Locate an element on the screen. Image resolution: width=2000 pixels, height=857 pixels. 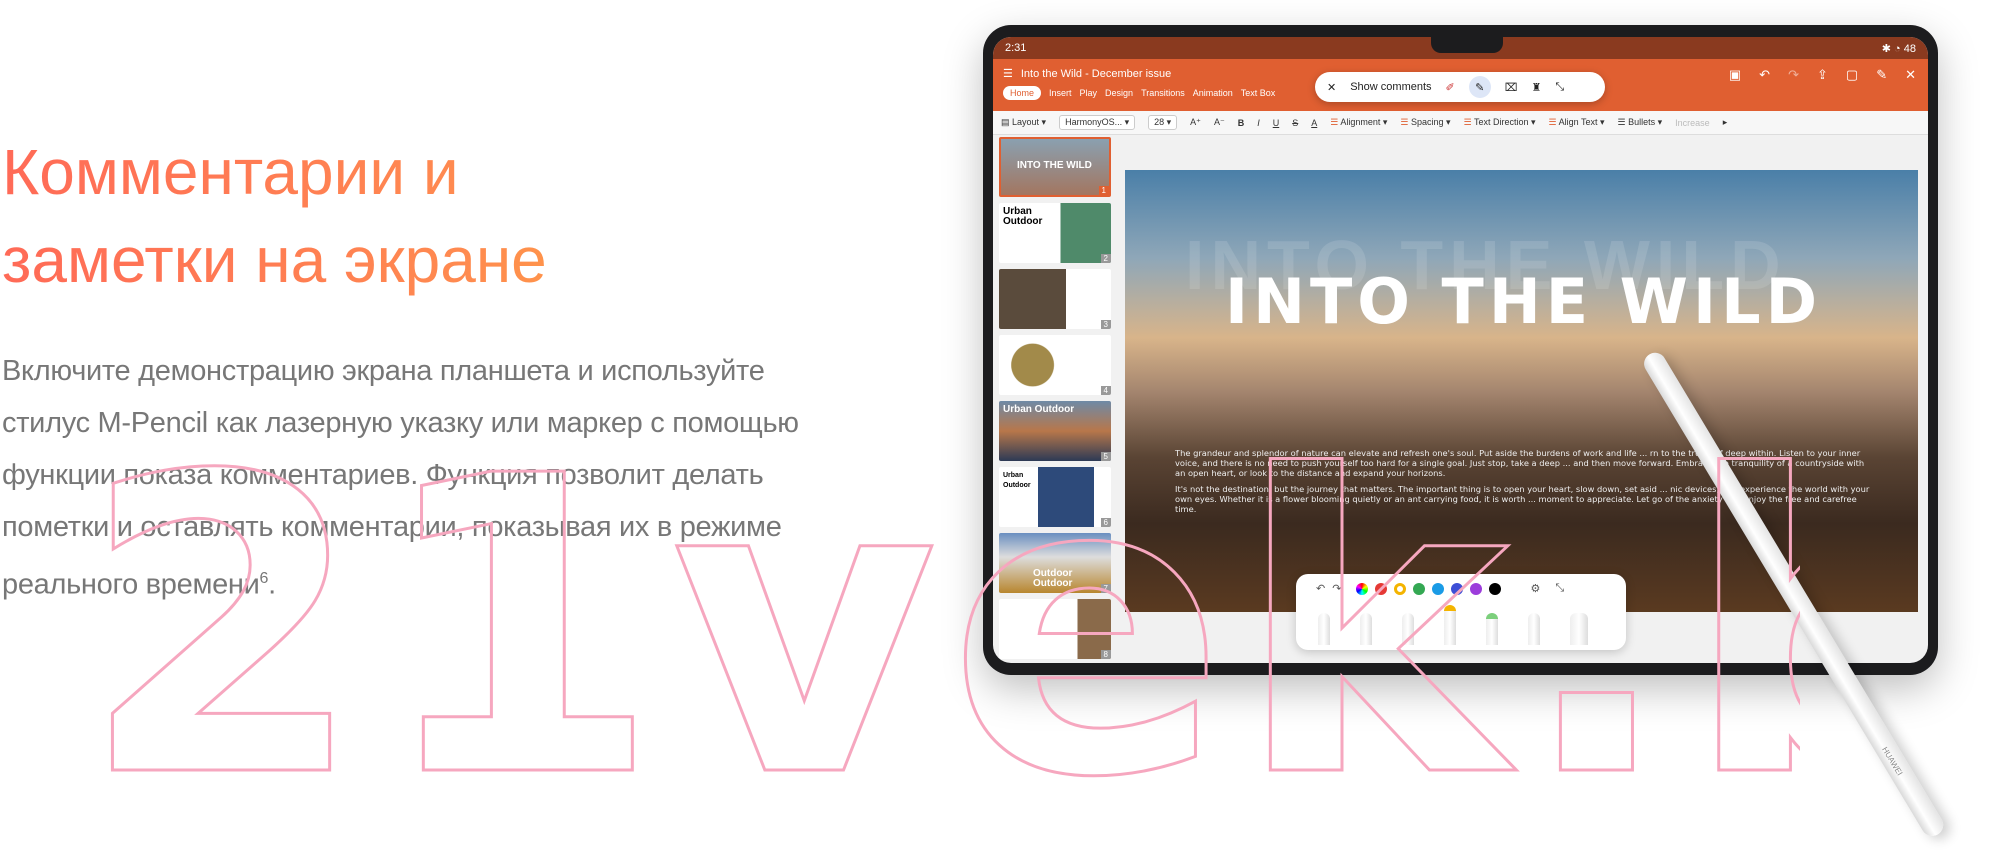
increase-indent-button: Increase is located at coordinates (1692, 123).